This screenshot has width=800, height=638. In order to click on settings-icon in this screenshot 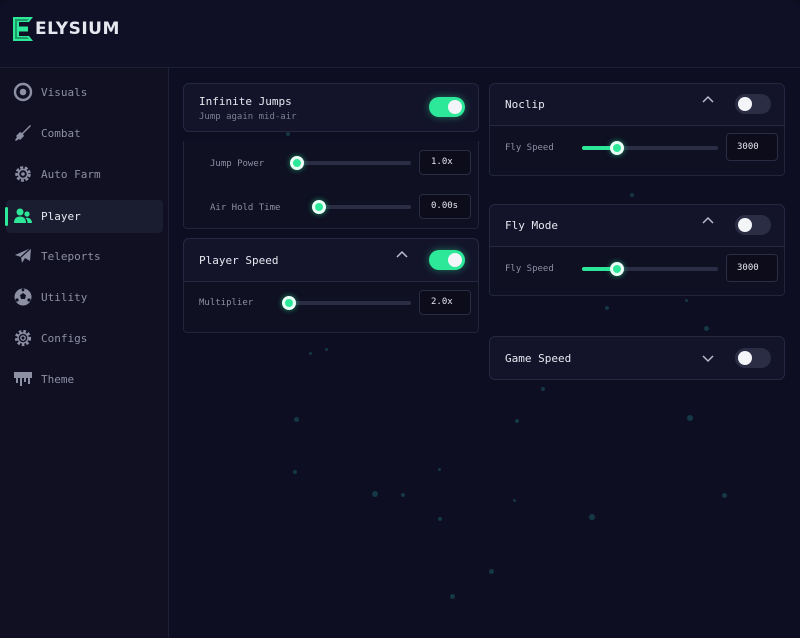, I will do `click(23, 338)`.